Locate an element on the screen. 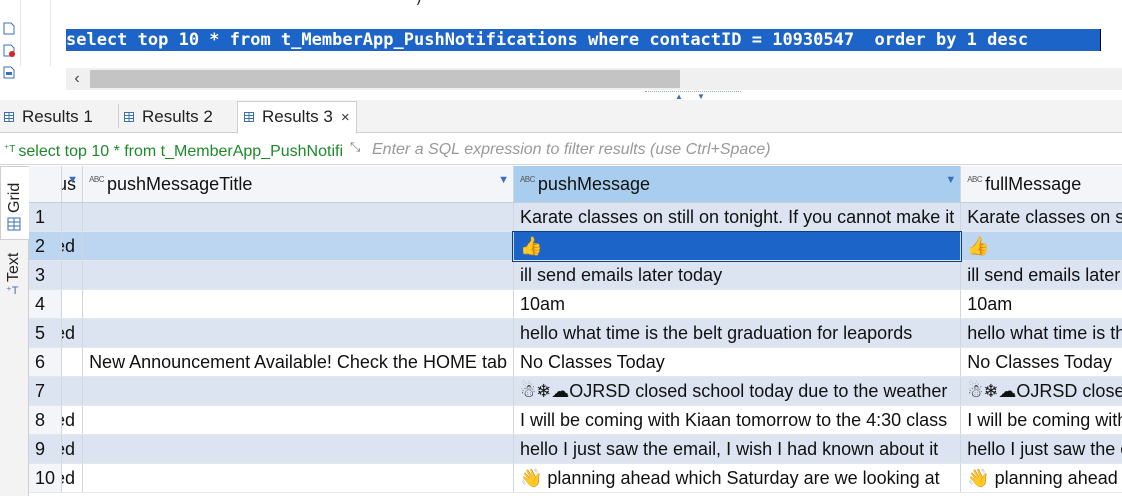 The width and height of the screenshot is (1122, 496). text-view-icon: ⁺T is located at coordinates (12, 291).